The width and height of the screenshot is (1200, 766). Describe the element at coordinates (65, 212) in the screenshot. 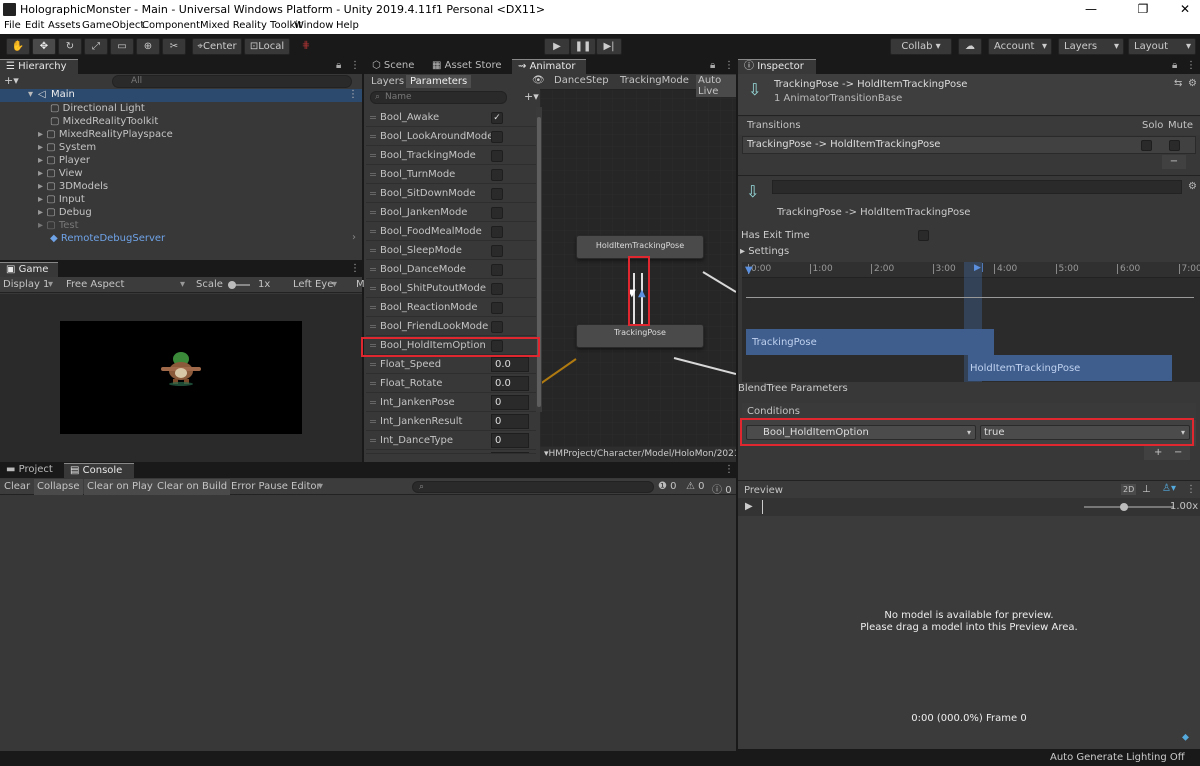

I see `hierarchy-item: ▸ ▢ Debug` at that location.